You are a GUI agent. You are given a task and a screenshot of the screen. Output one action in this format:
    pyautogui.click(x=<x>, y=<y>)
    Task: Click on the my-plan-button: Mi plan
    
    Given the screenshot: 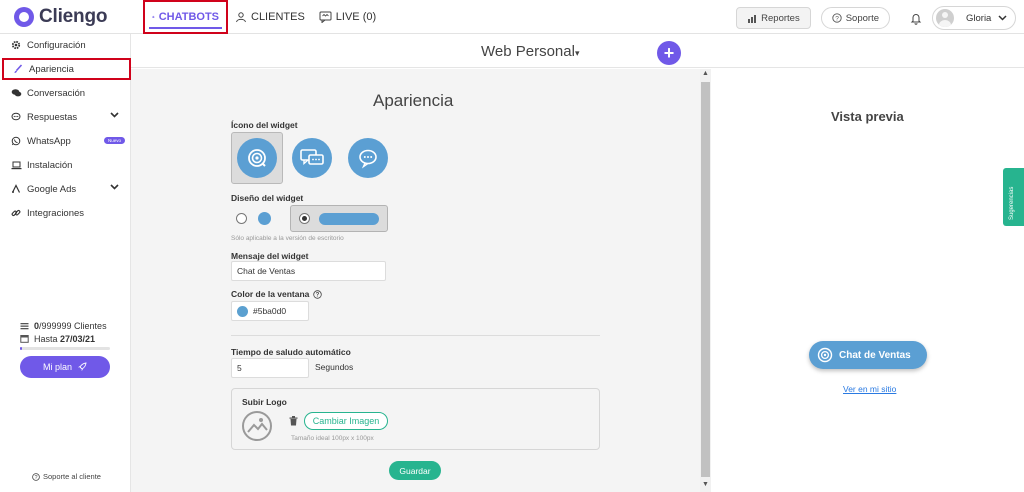 What is the action you would take?
    pyautogui.click(x=65, y=367)
    